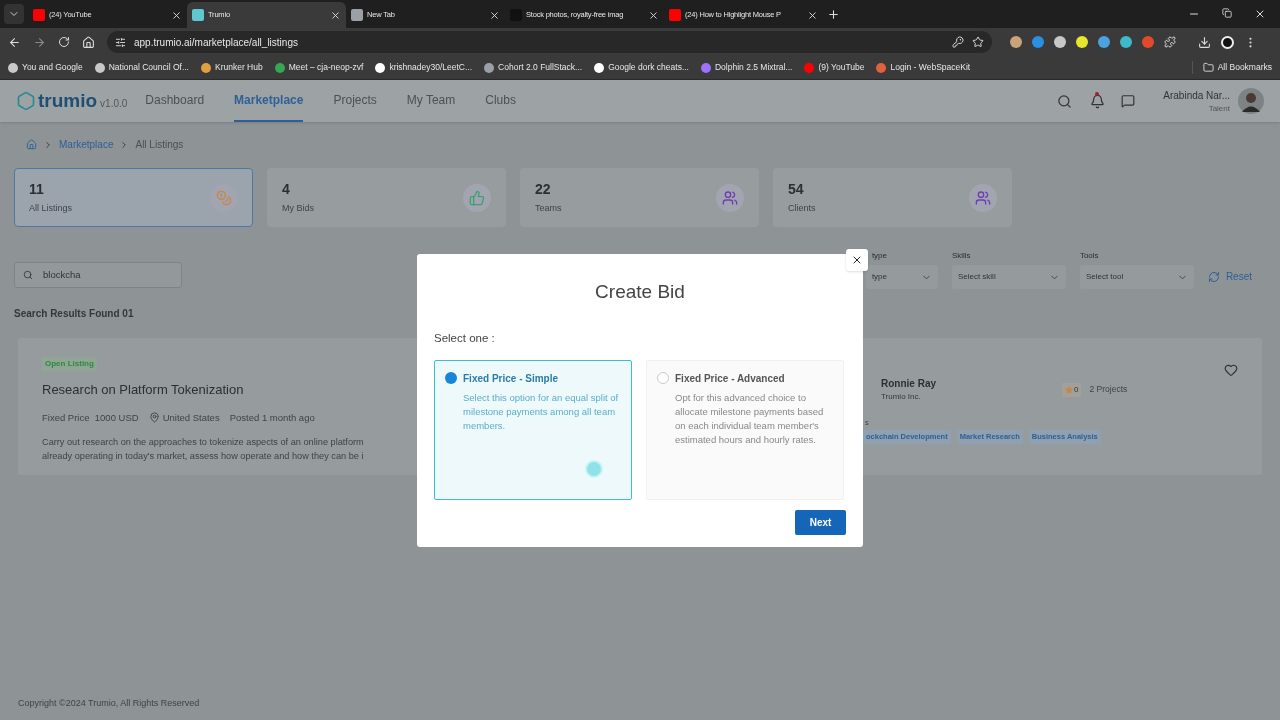 This screenshot has height=720, width=1280. Describe the element at coordinates (143, 390) in the screenshot. I see `listing-title: Research on Platform Tokenization` at that location.